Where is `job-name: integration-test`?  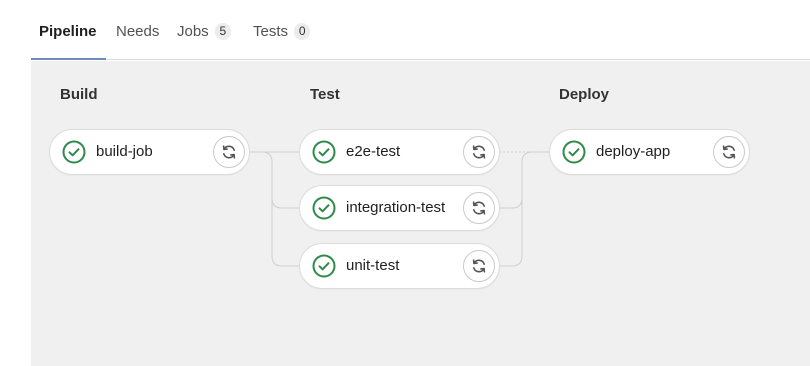
job-name: integration-test is located at coordinates (396, 207).